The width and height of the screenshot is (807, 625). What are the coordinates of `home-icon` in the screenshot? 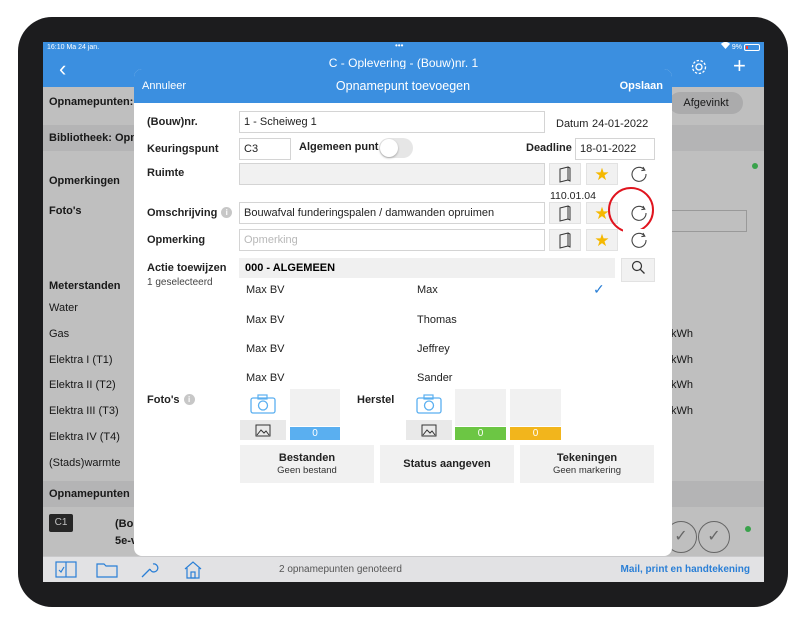 It's located at (193, 571).